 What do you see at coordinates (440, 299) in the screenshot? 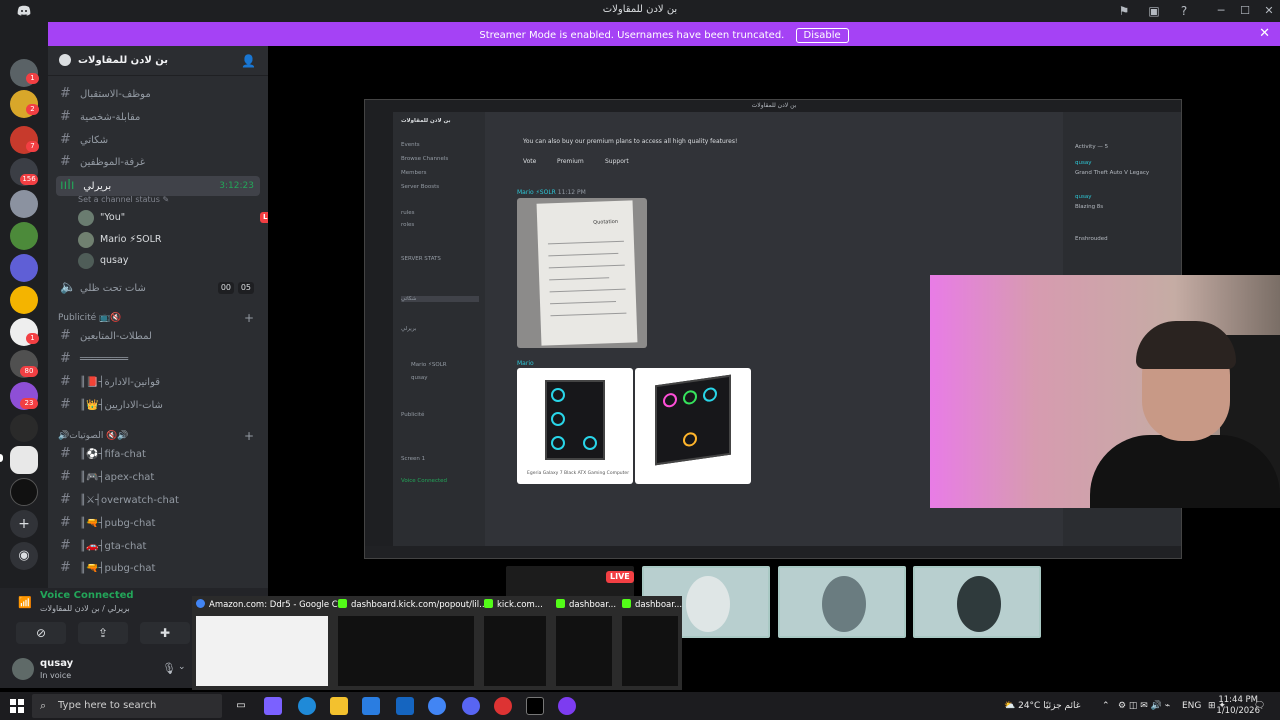
I see `inner-sidebar-item: شكاتي` at bounding box center [440, 299].